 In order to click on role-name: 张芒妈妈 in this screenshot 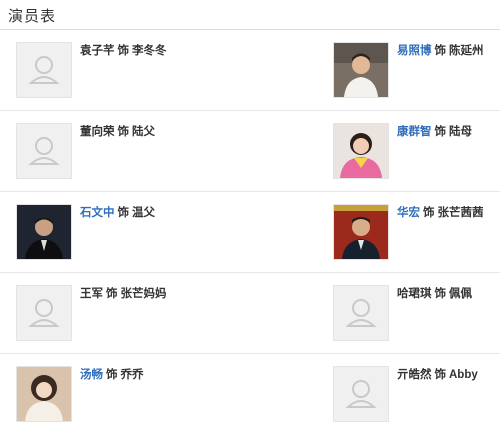, I will do `click(143, 294)`.